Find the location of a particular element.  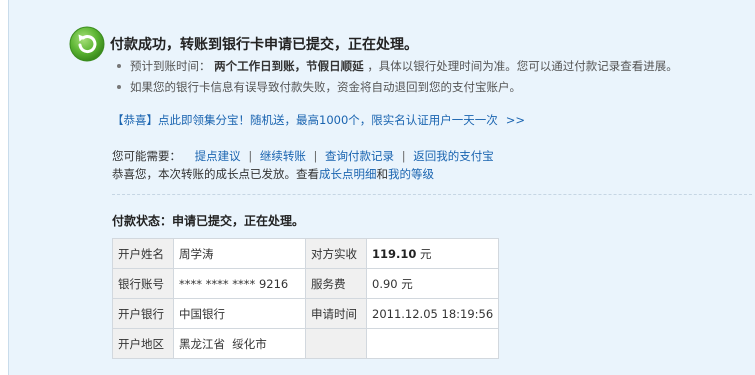

table-row: 开户姓名 周学涛 对方实收 119.10 元 is located at coordinates (306, 253).